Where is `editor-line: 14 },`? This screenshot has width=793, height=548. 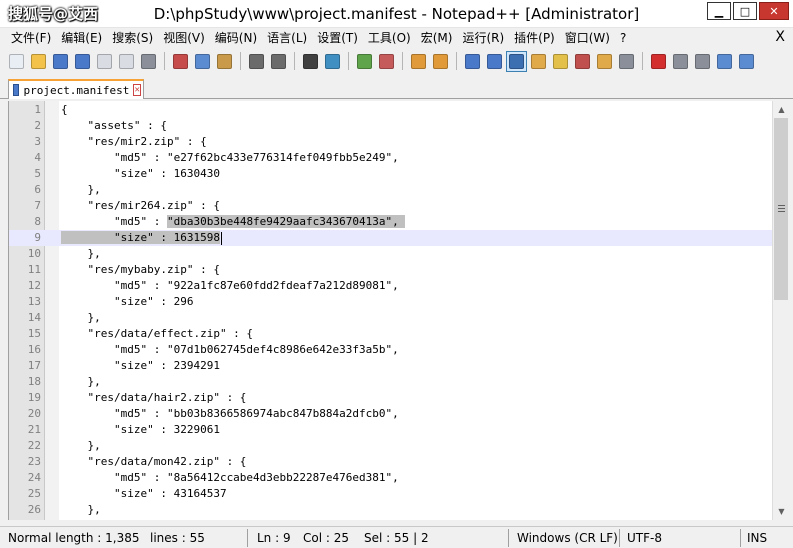 editor-line: 14 }, is located at coordinates (390, 318).